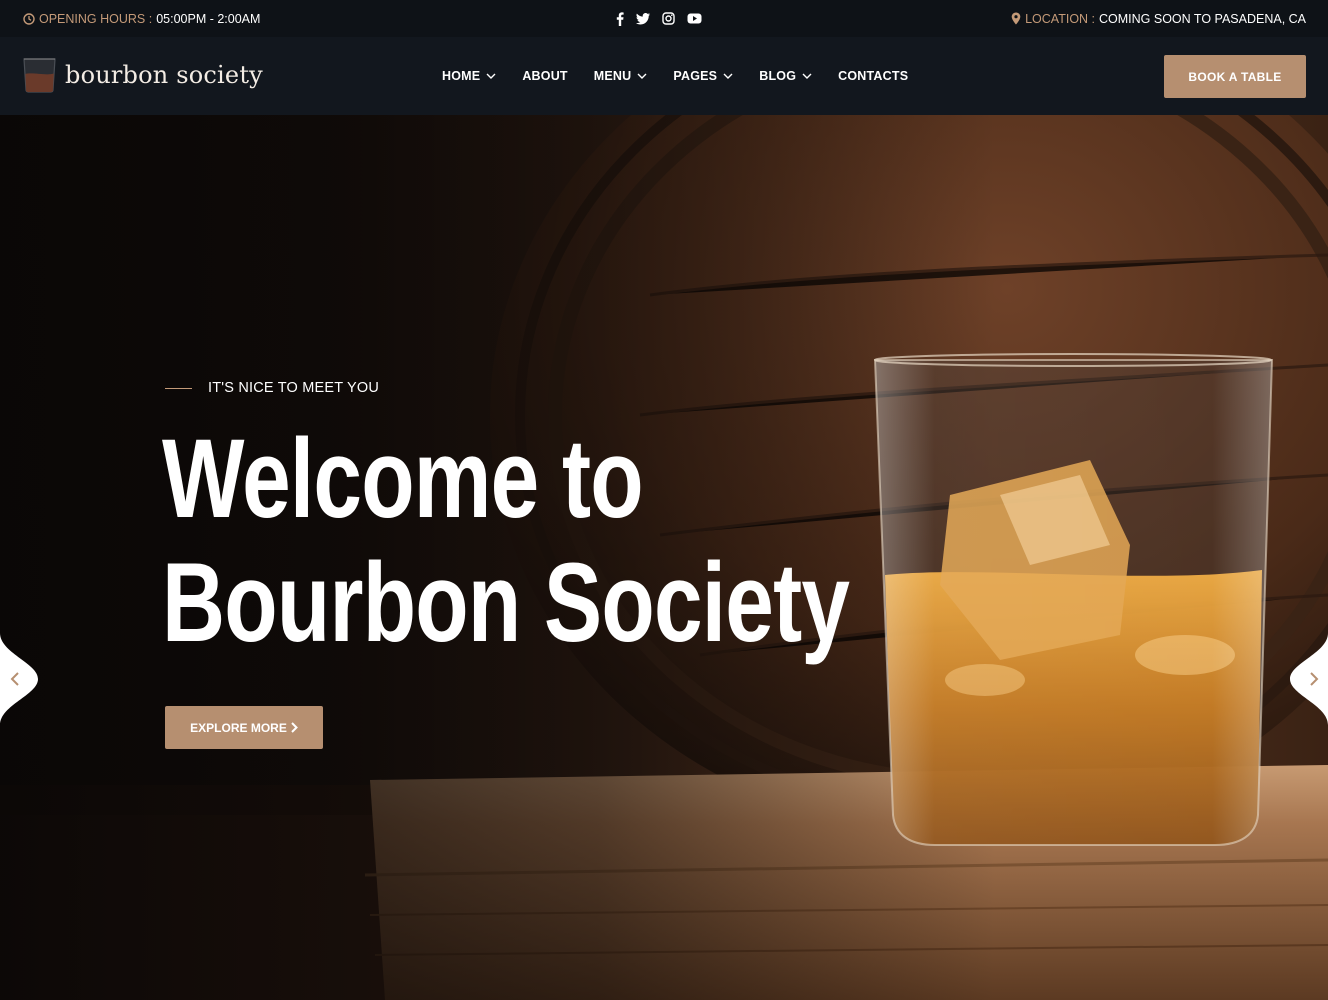 The width and height of the screenshot is (1328, 1000). I want to click on location-value: COMING SOON TO PASADENA, CA, so click(1202, 18).